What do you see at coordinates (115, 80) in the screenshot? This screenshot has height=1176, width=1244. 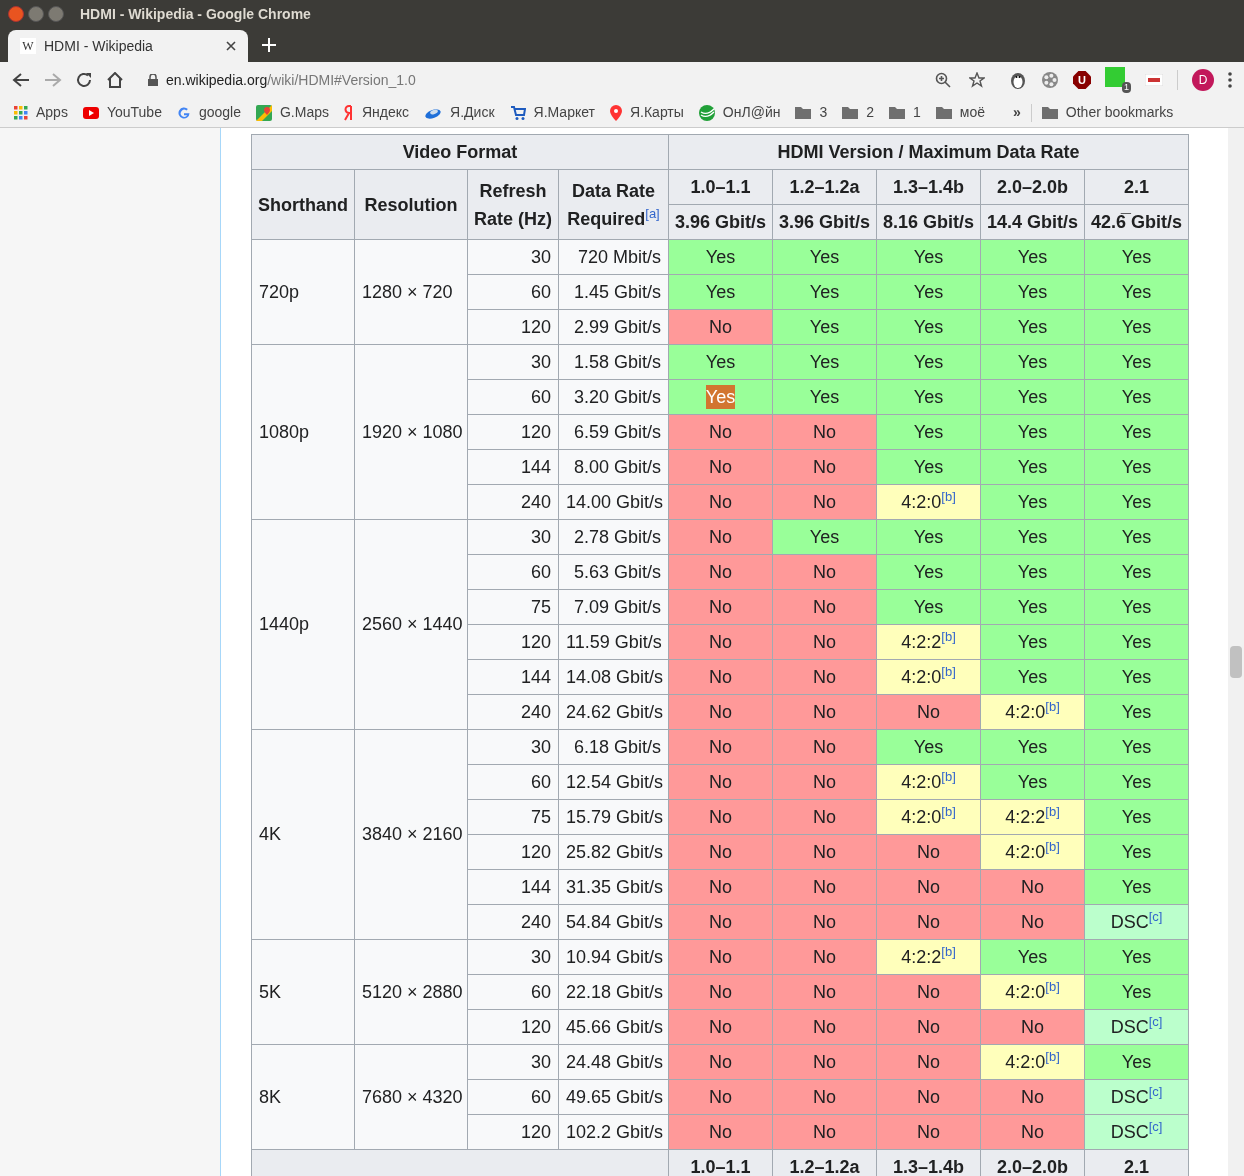 I see `home-icon` at bounding box center [115, 80].